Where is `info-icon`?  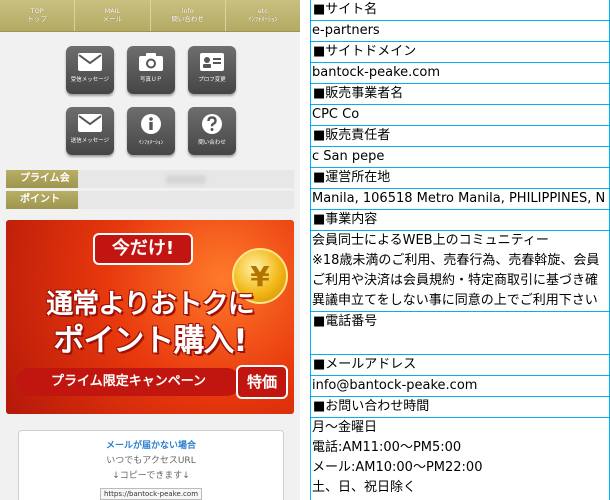 info-icon is located at coordinates (151, 124).